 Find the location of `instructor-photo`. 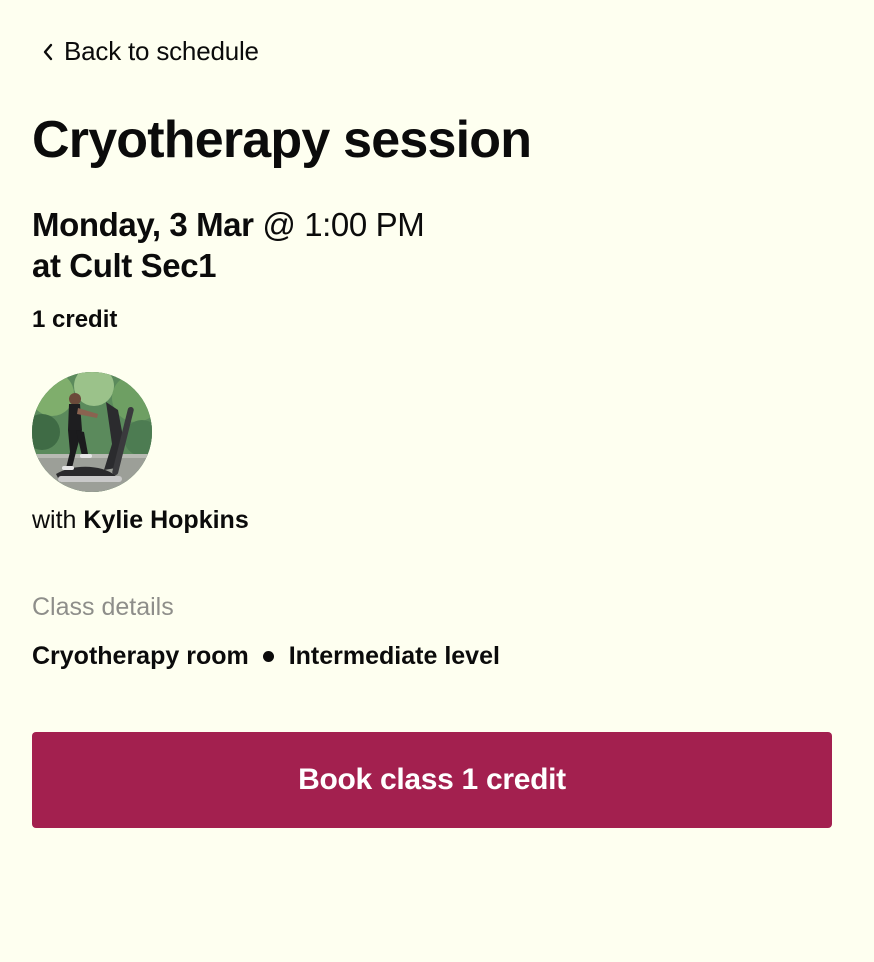

instructor-photo is located at coordinates (92, 432).